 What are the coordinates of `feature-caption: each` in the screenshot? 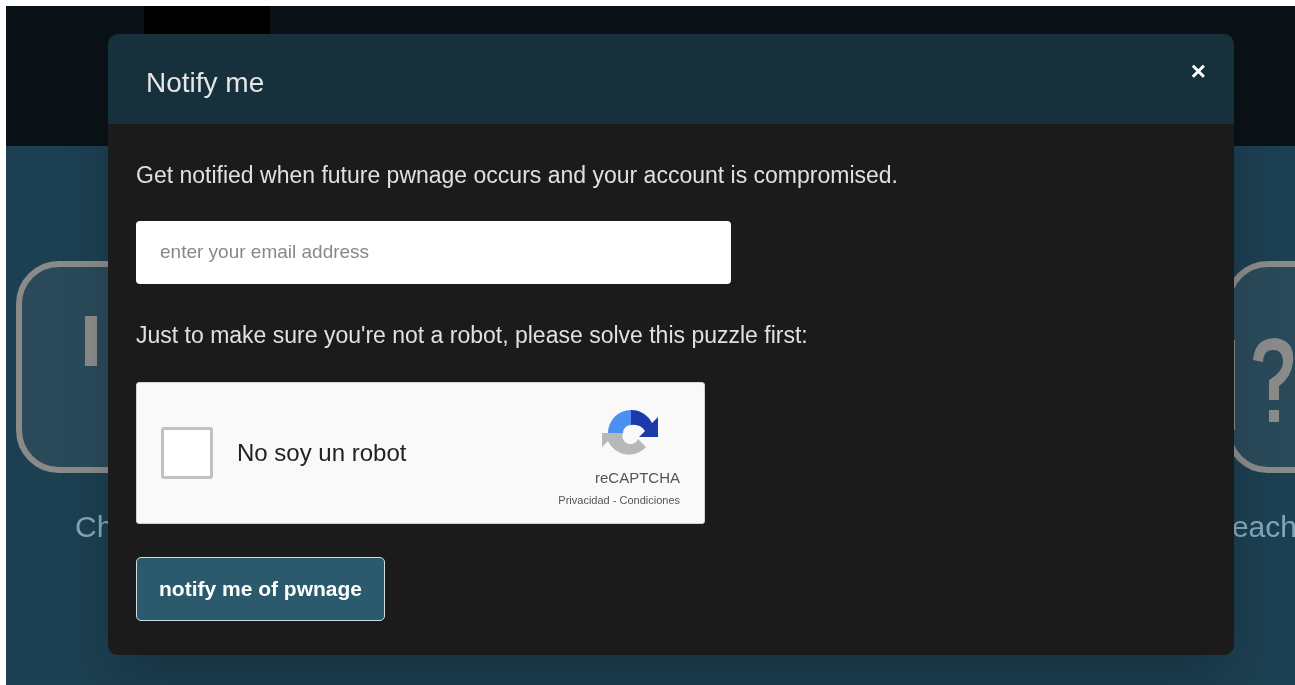 It's located at (1263, 527).